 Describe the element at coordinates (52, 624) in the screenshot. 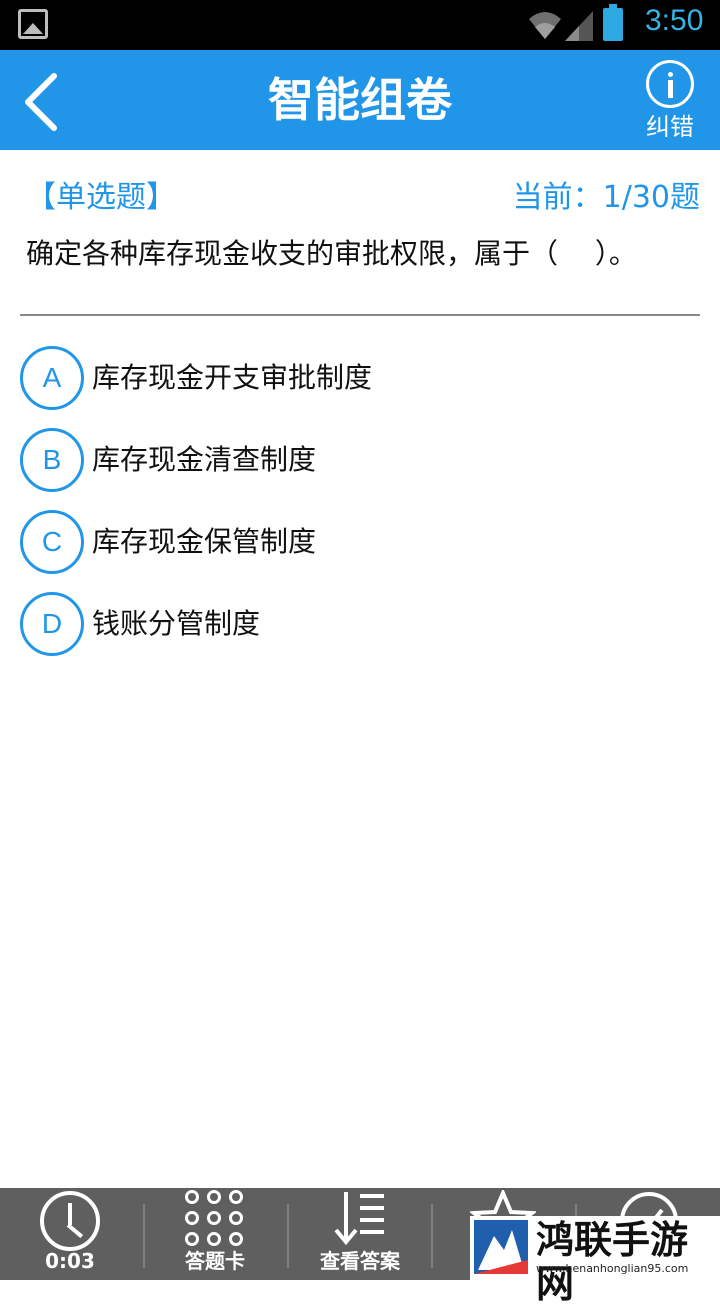

I see `option-letter-circle: D` at that location.